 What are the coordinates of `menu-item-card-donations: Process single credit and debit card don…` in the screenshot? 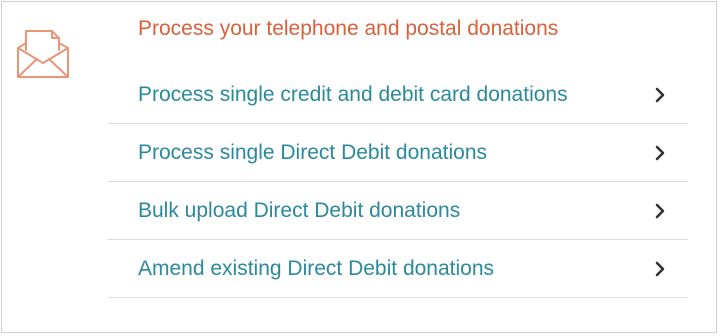 It's located at (398, 95).